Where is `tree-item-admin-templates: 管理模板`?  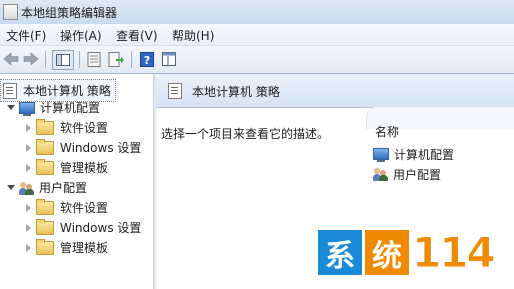
tree-item-admin-templates: 管理模板 is located at coordinates (66, 167).